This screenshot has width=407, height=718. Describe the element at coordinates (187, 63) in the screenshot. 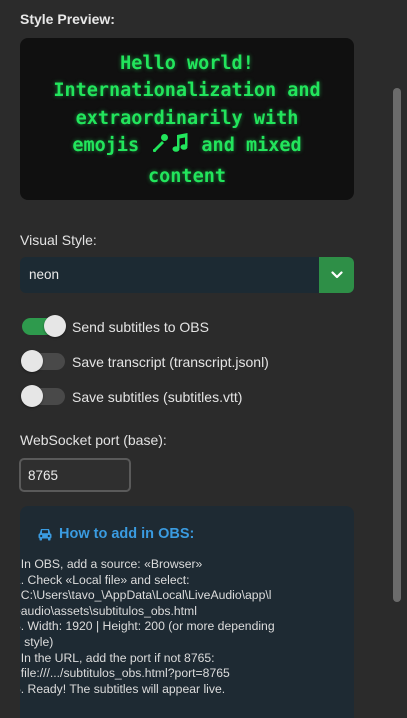

I see `preview-line: Hello world!` at that location.